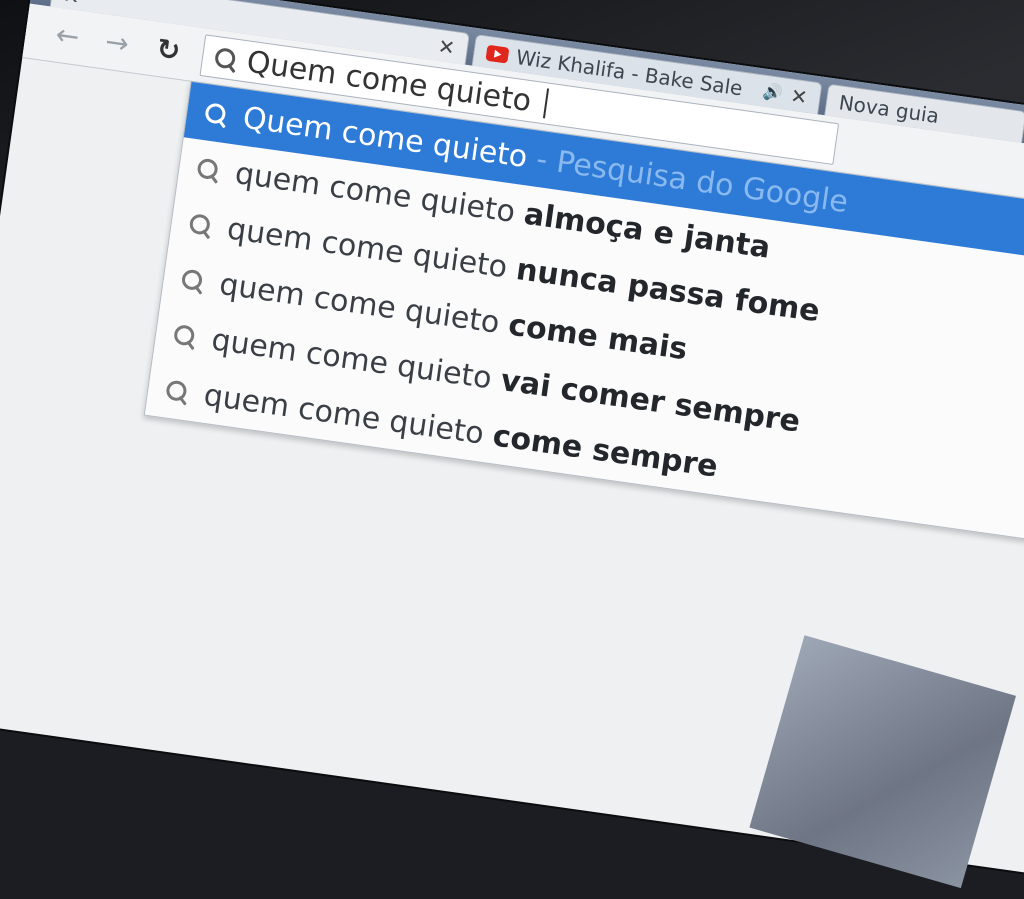  I want to click on youtube-icon, so click(497, 54).